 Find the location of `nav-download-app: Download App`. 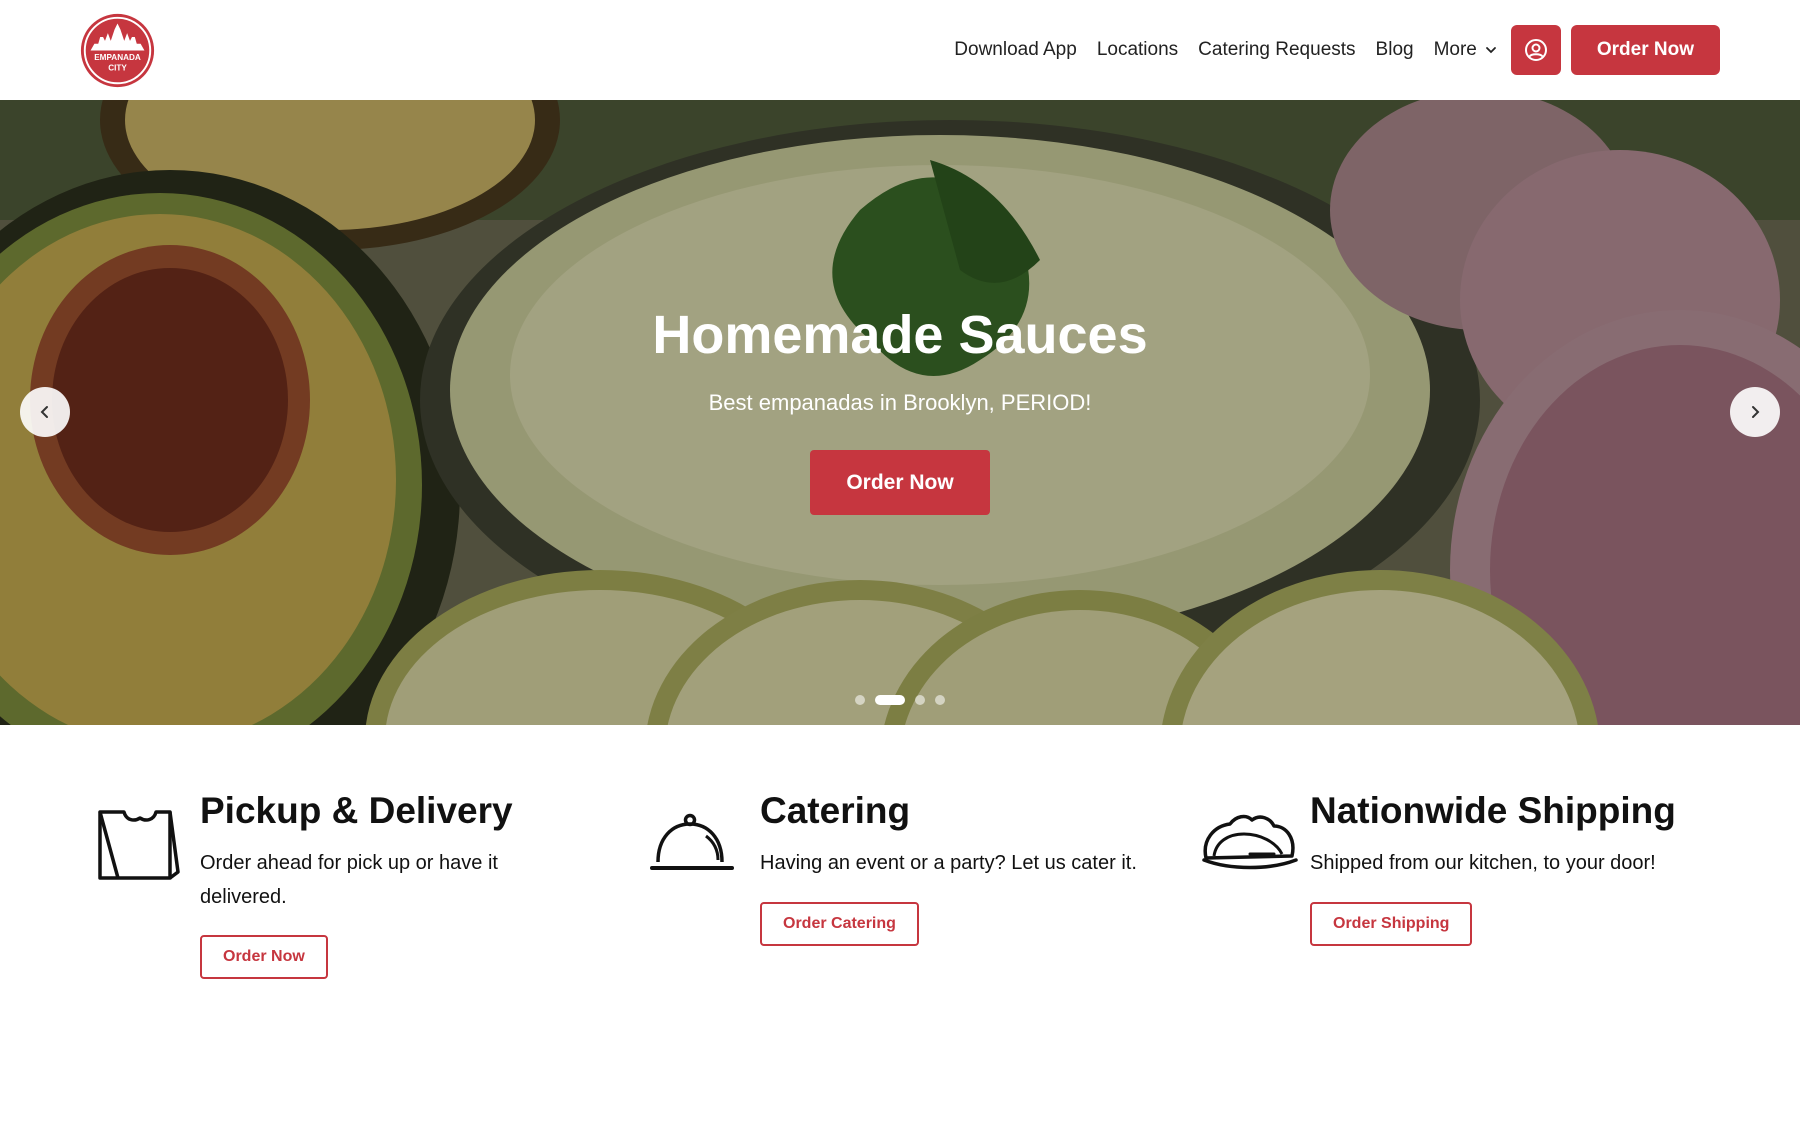

nav-download-app: Download App is located at coordinates (1015, 50).